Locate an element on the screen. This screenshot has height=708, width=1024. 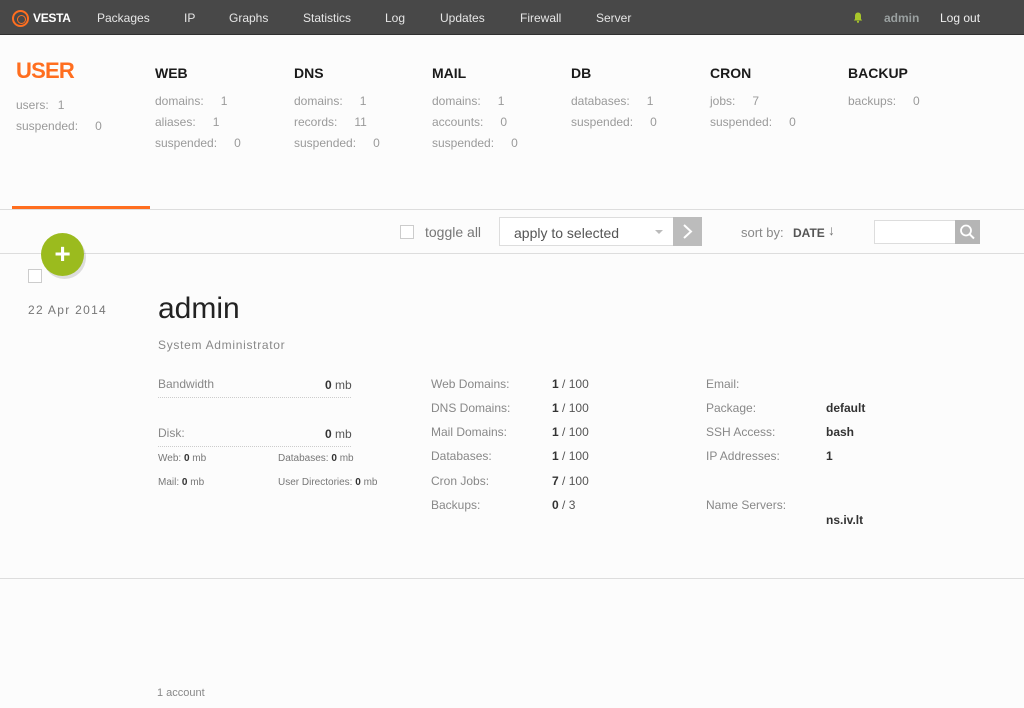
limit-used: 1 is located at coordinates (555, 432).